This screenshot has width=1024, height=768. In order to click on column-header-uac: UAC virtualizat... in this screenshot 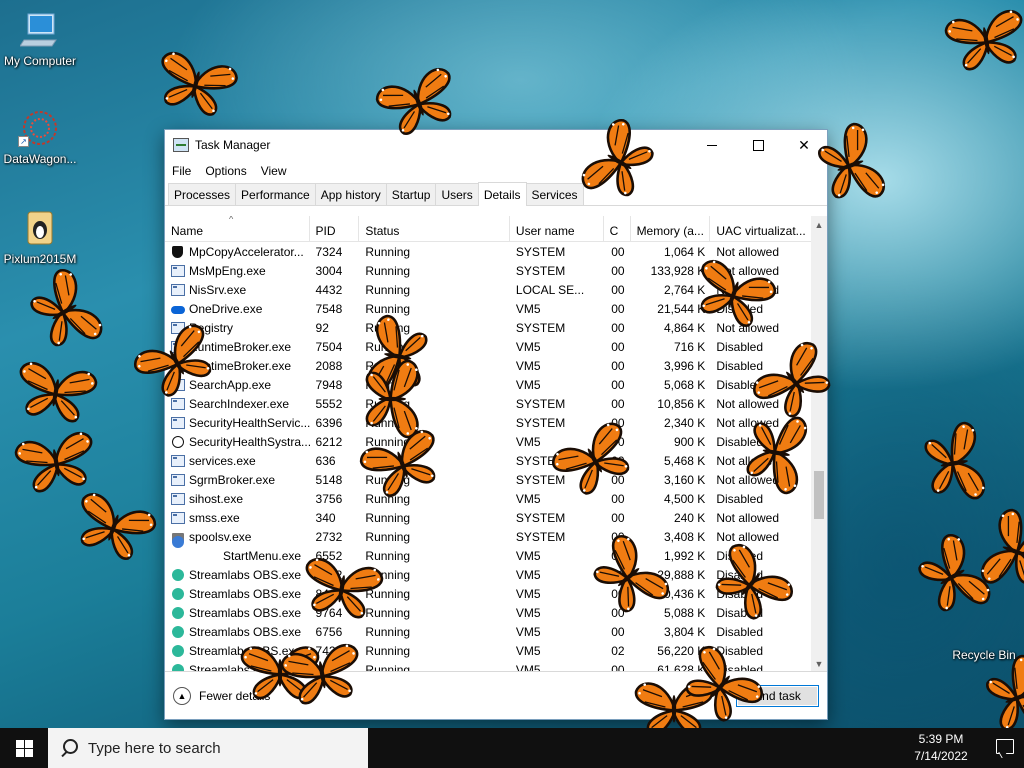, I will do `click(760, 228)`.